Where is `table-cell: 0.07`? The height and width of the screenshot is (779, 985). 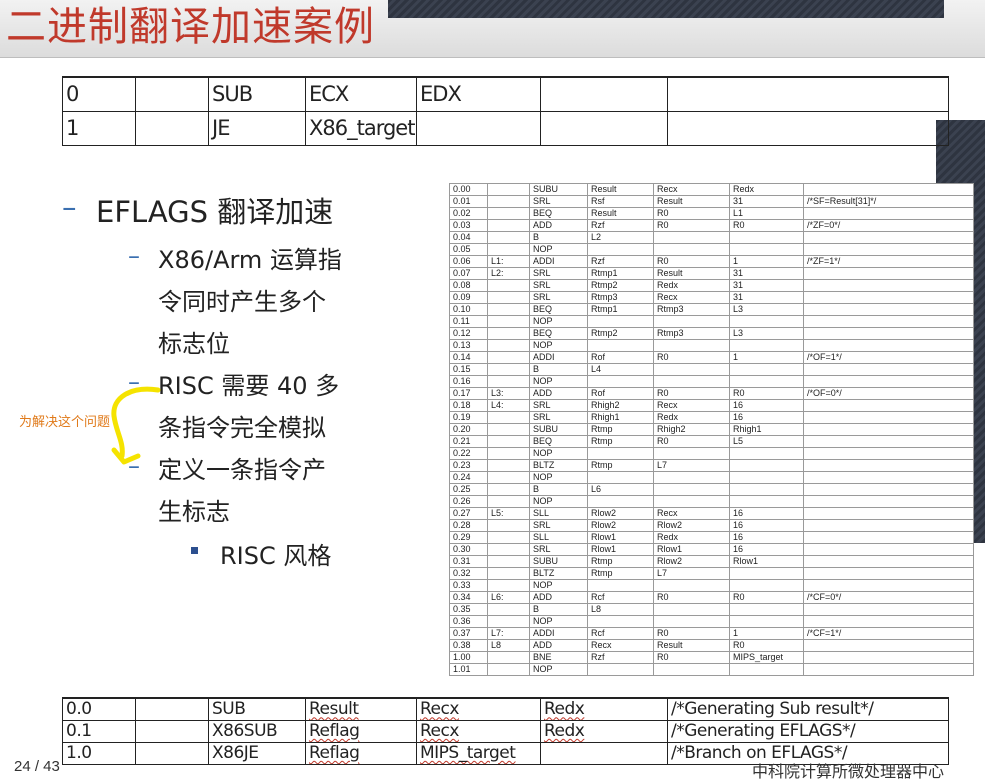
table-cell: 0.07 is located at coordinates (468, 273).